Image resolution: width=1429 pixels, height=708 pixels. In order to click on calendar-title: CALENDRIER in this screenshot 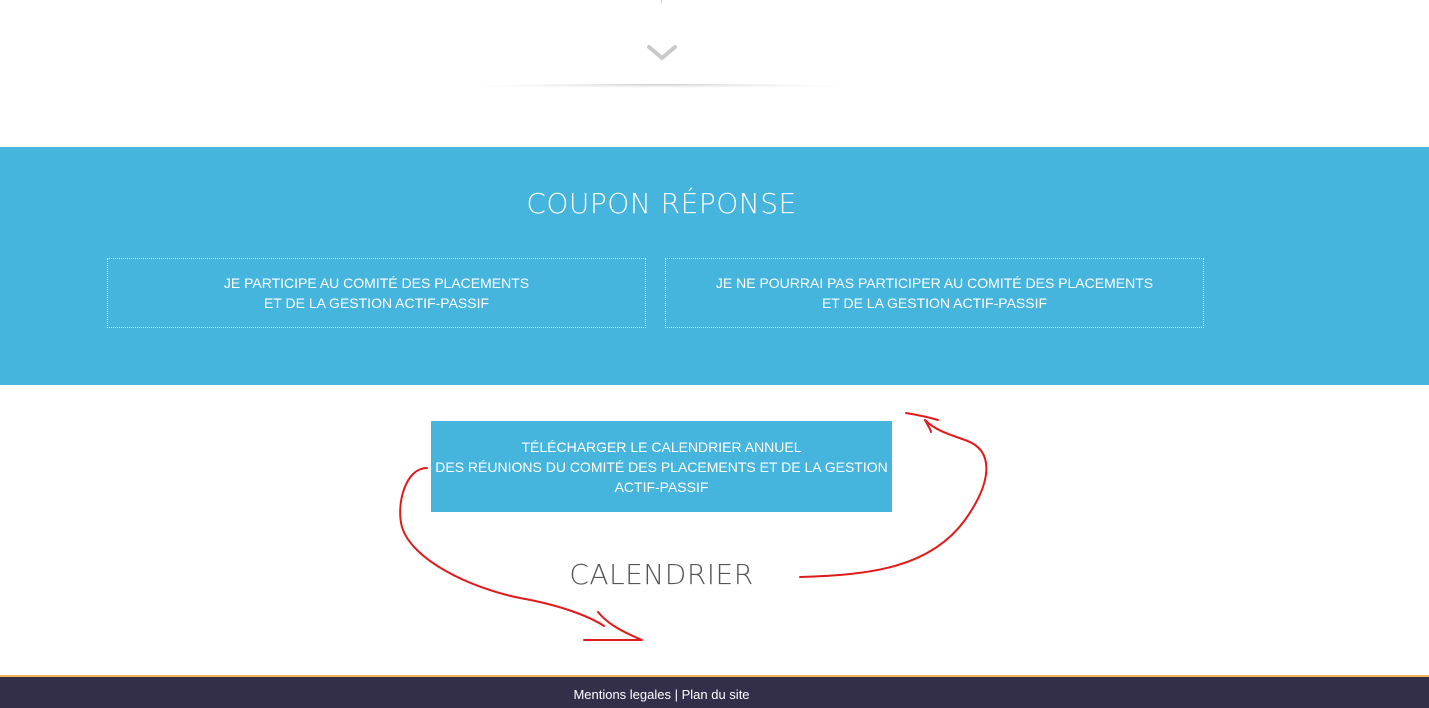, I will do `click(661, 574)`.